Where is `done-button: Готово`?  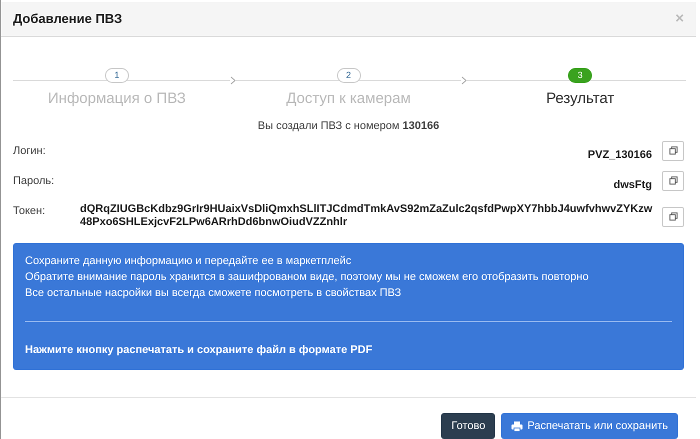 done-button: Готово is located at coordinates (468, 426).